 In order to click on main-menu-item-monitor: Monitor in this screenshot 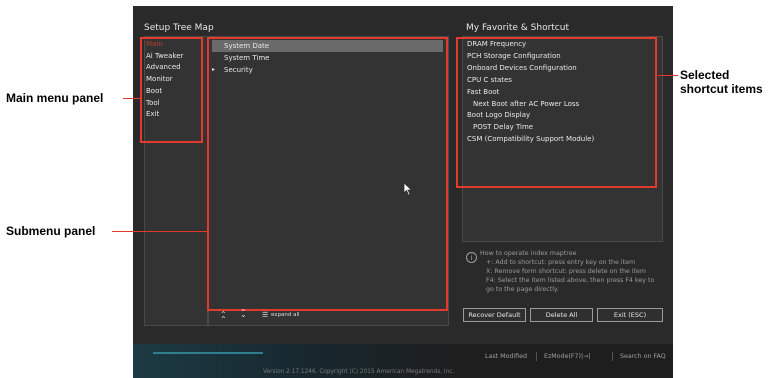, I will do `click(164, 80)`.